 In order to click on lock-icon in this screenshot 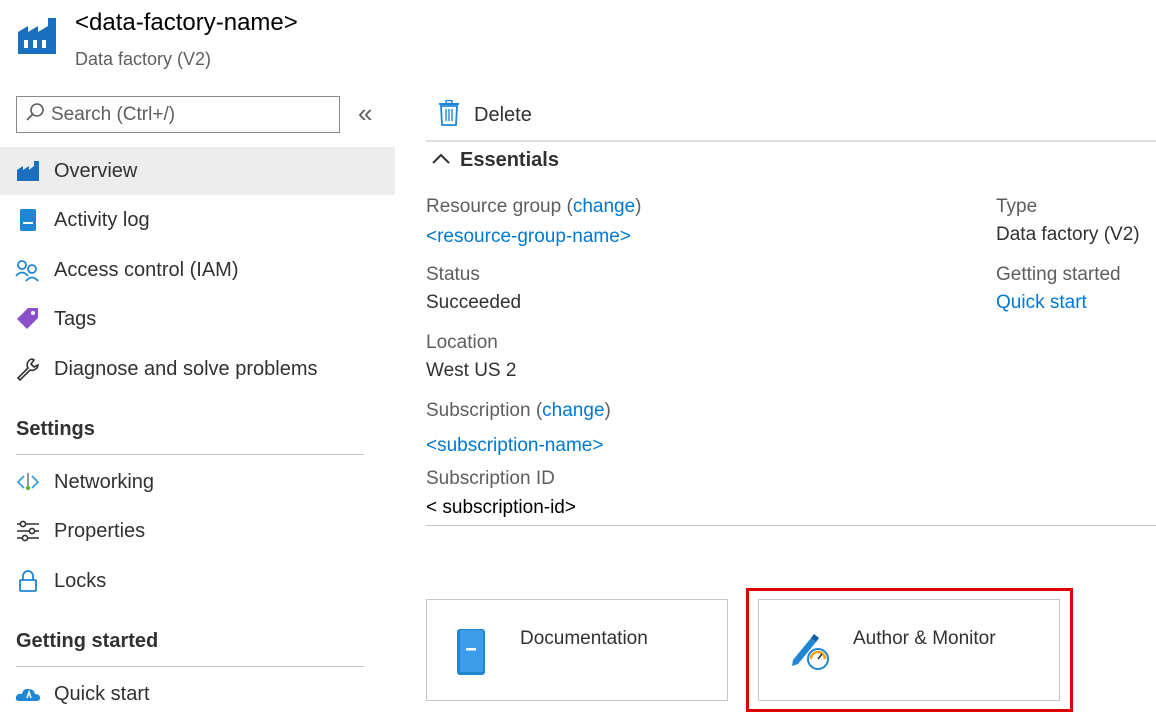, I will do `click(28, 581)`.